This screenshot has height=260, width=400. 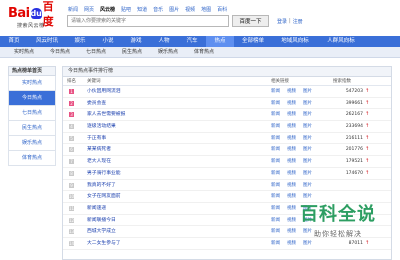 What do you see at coordinates (101, 126) in the screenshot?
I see `keyword-link: 逐级活动结果` at bounding box center [101, 126].